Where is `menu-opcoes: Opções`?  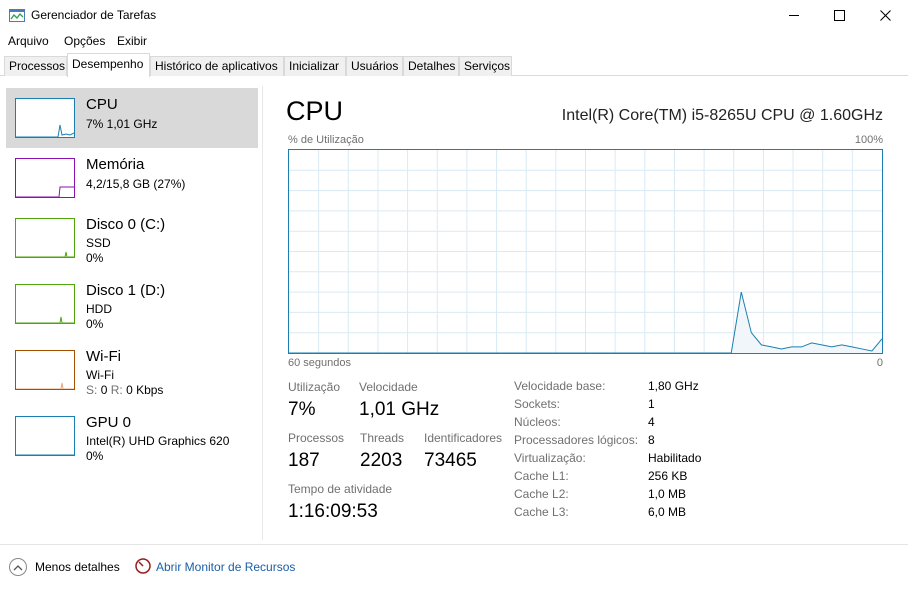
menu-opcoes: Opções is located at coordinates (84, 41).